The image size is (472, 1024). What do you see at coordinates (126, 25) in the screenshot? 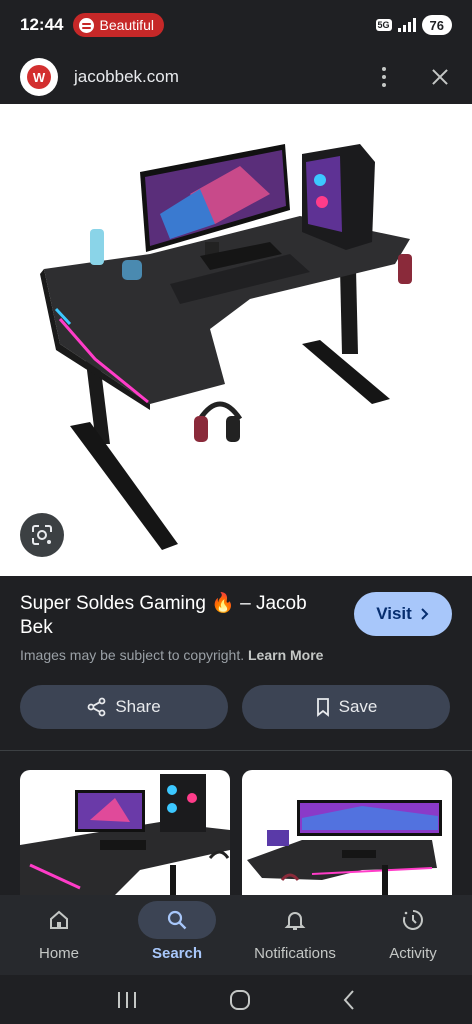
I see `media-title: Beautiful` at bounding box center [126, 25].